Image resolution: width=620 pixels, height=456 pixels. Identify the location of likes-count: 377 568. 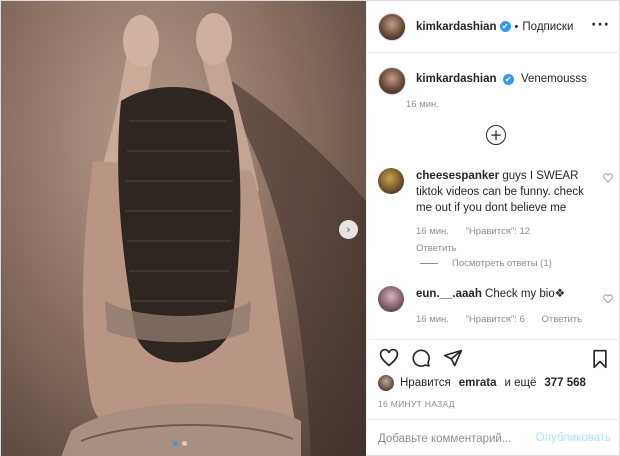
(565, 383).